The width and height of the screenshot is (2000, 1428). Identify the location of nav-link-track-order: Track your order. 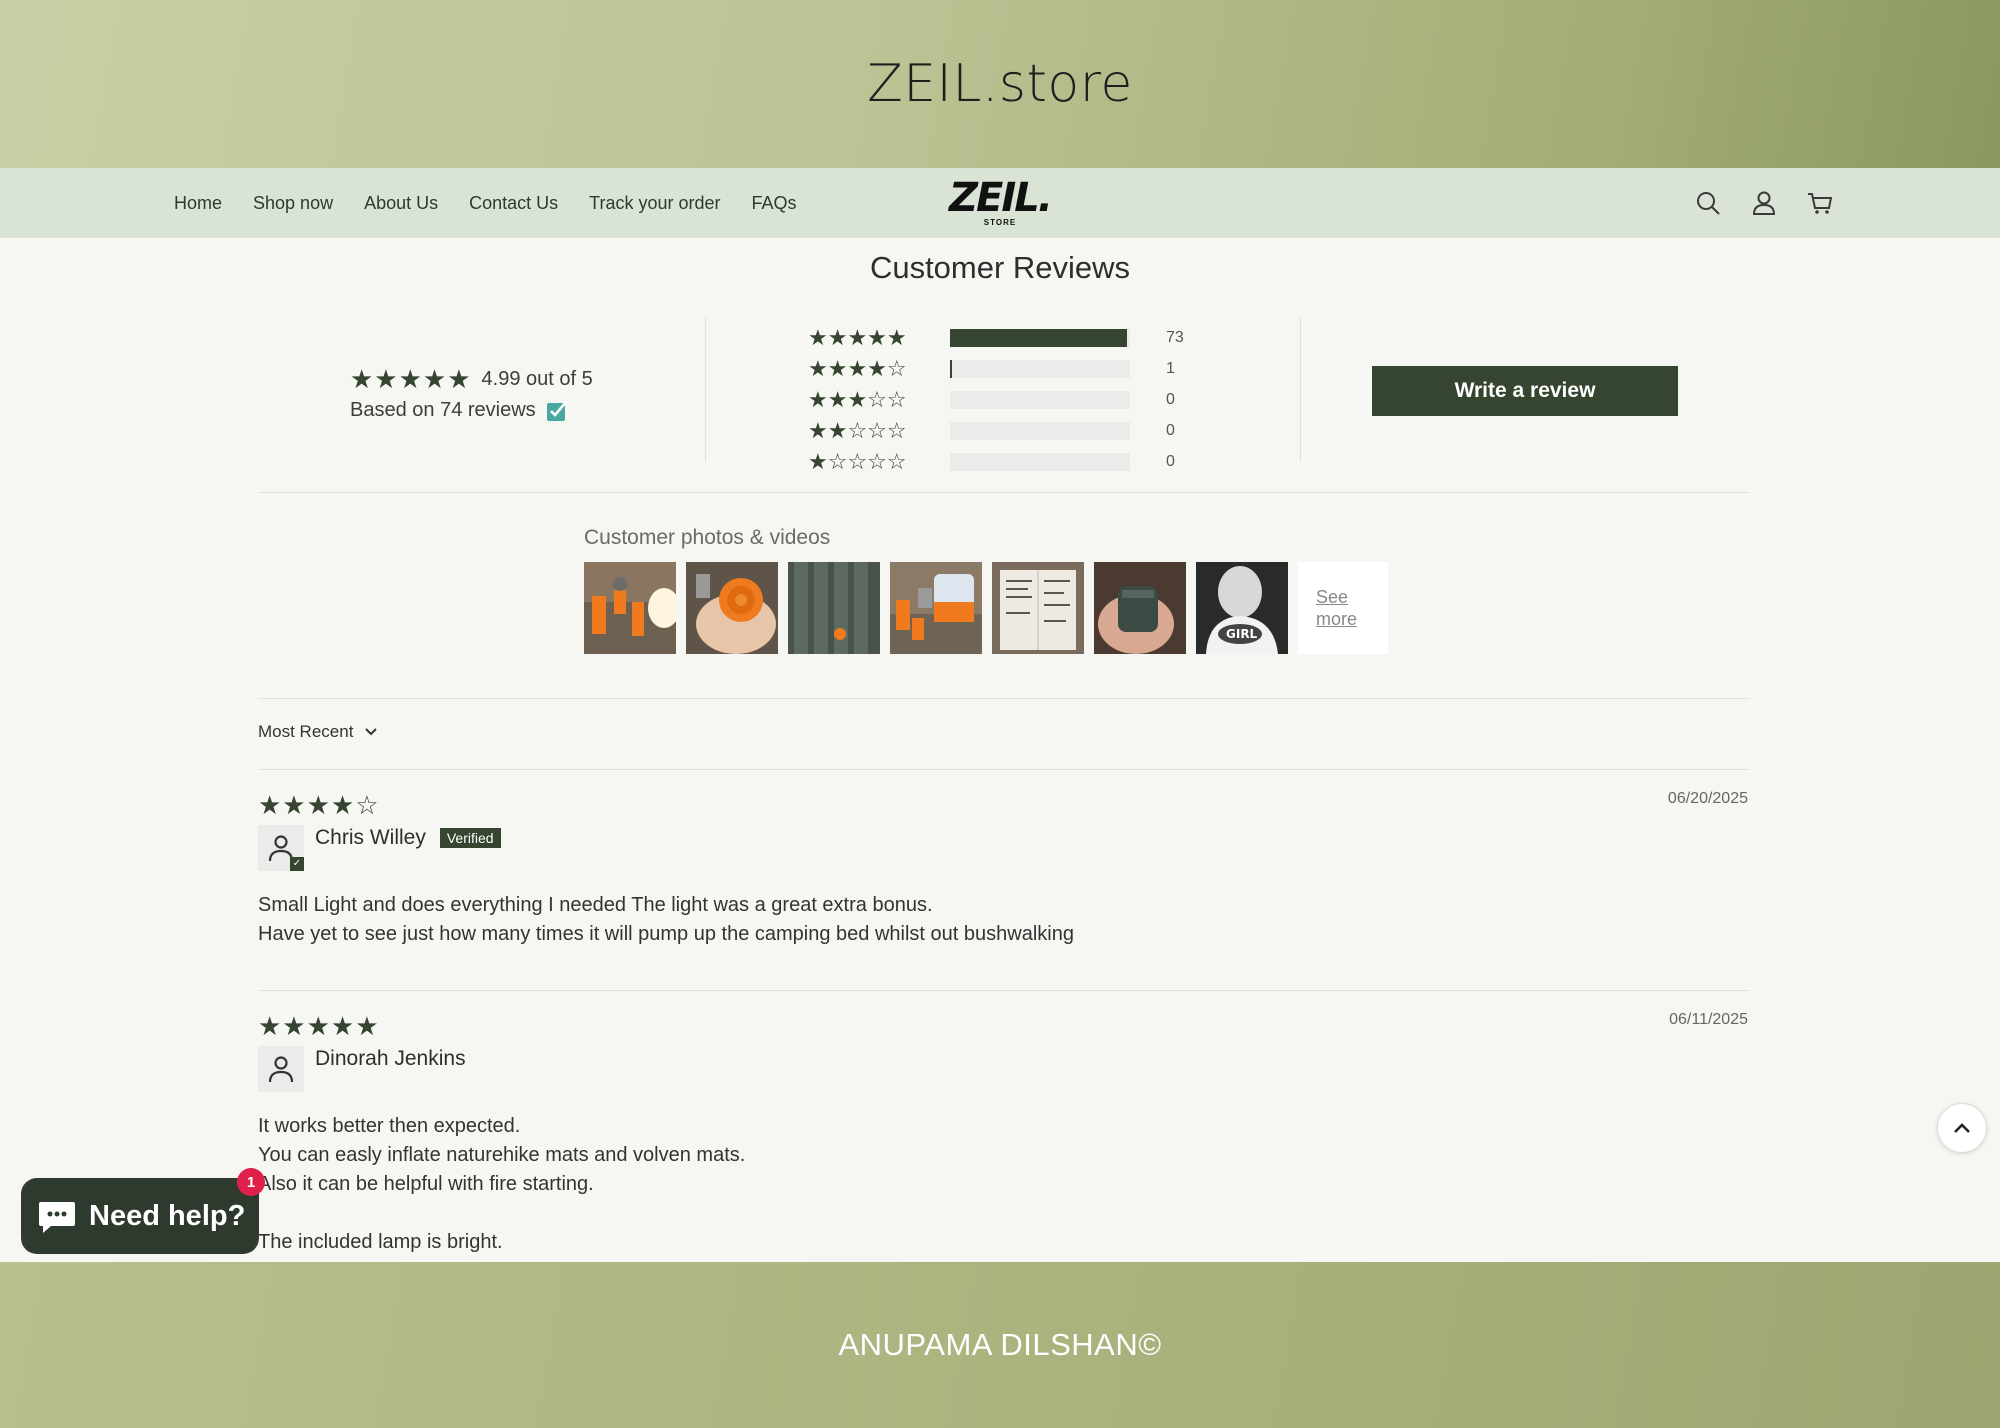
(654, 203).